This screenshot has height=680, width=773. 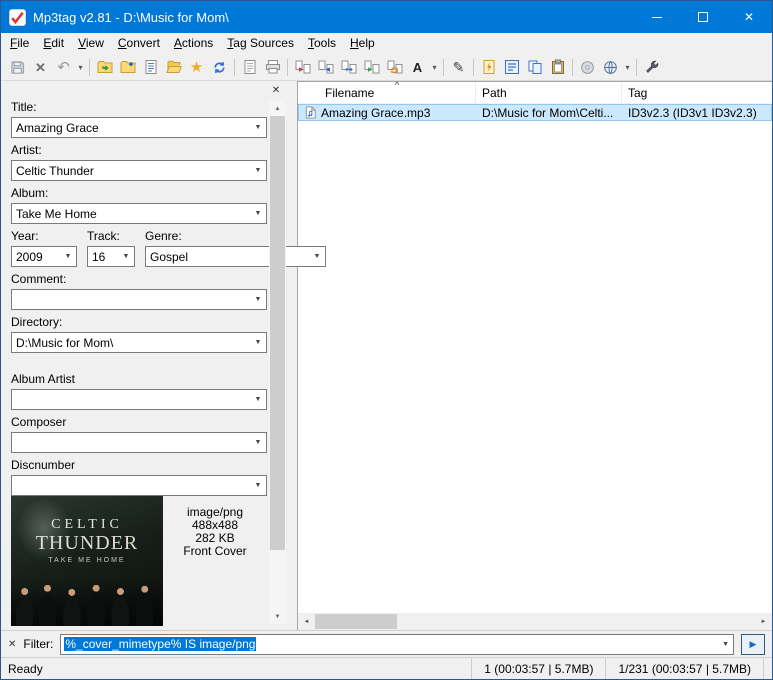 What do you see at coordinates (80, 67) in the screenshot?
I see `undo-menu-button: ▾` at bounding box center [80, 67].